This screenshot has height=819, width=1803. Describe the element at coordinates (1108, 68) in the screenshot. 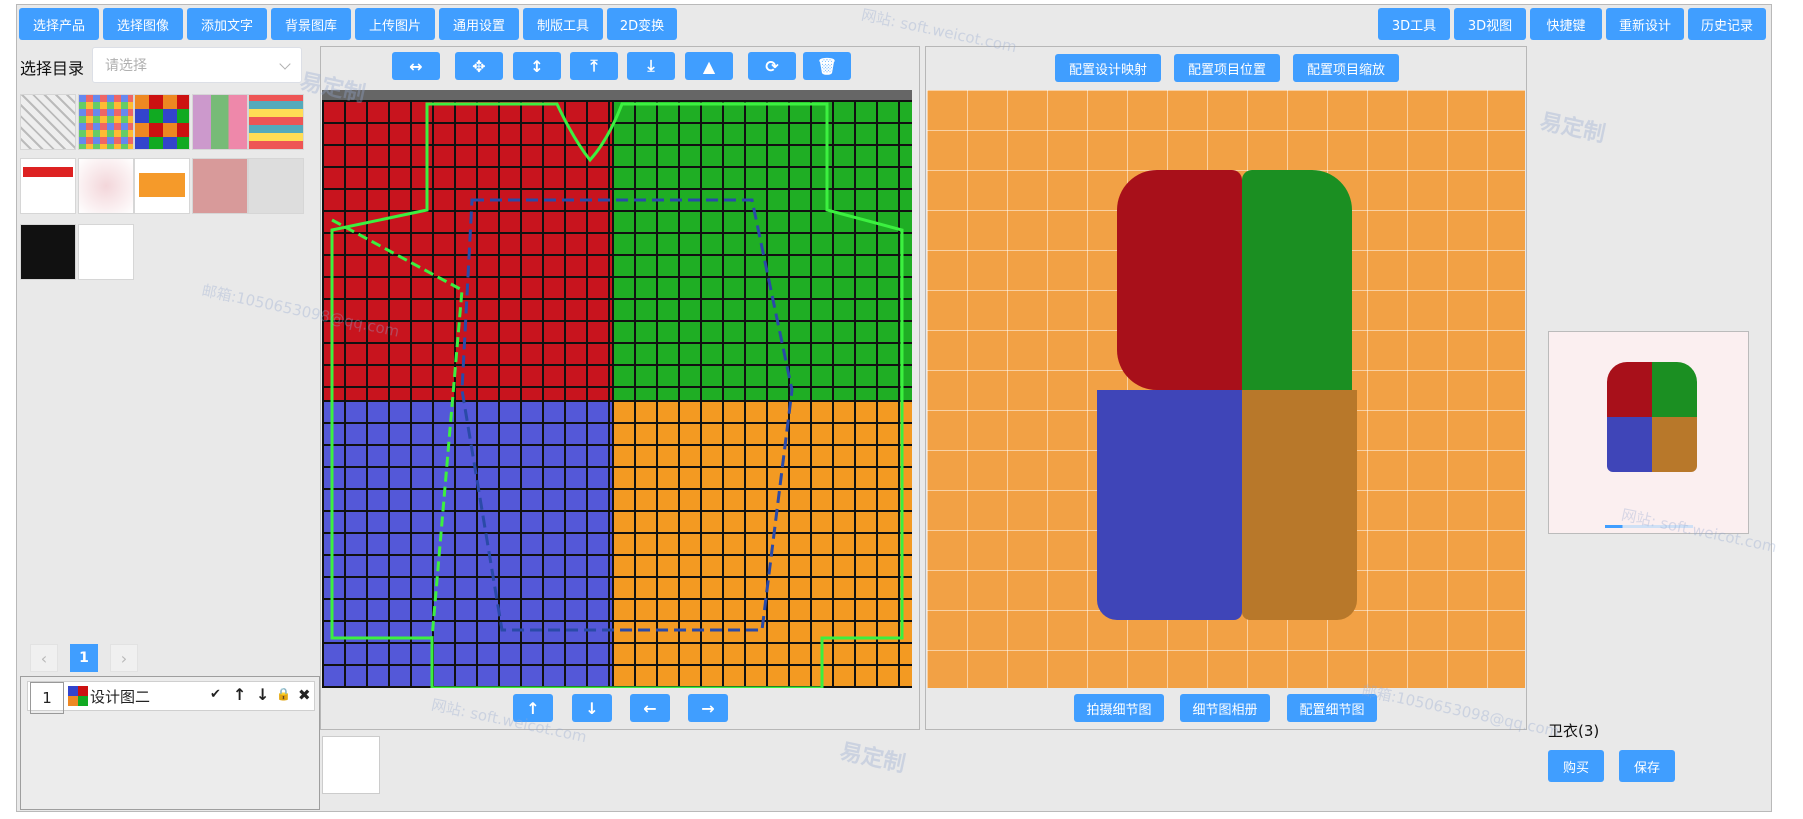

I see `config-design-mapping-button: 配置设计映射` at that location.